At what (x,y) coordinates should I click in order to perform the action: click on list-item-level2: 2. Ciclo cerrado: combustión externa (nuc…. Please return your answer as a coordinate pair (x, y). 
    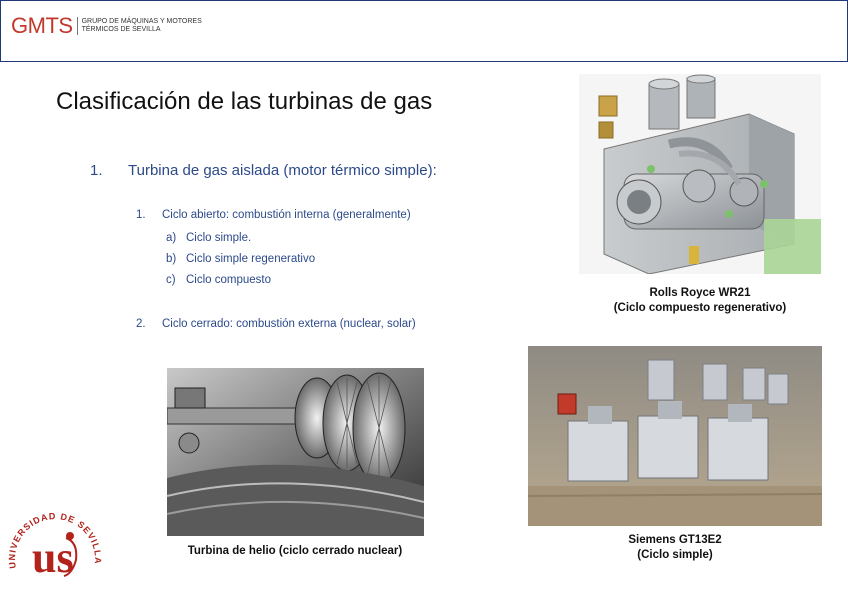
    Looking at the image, I should click on (276, 324).